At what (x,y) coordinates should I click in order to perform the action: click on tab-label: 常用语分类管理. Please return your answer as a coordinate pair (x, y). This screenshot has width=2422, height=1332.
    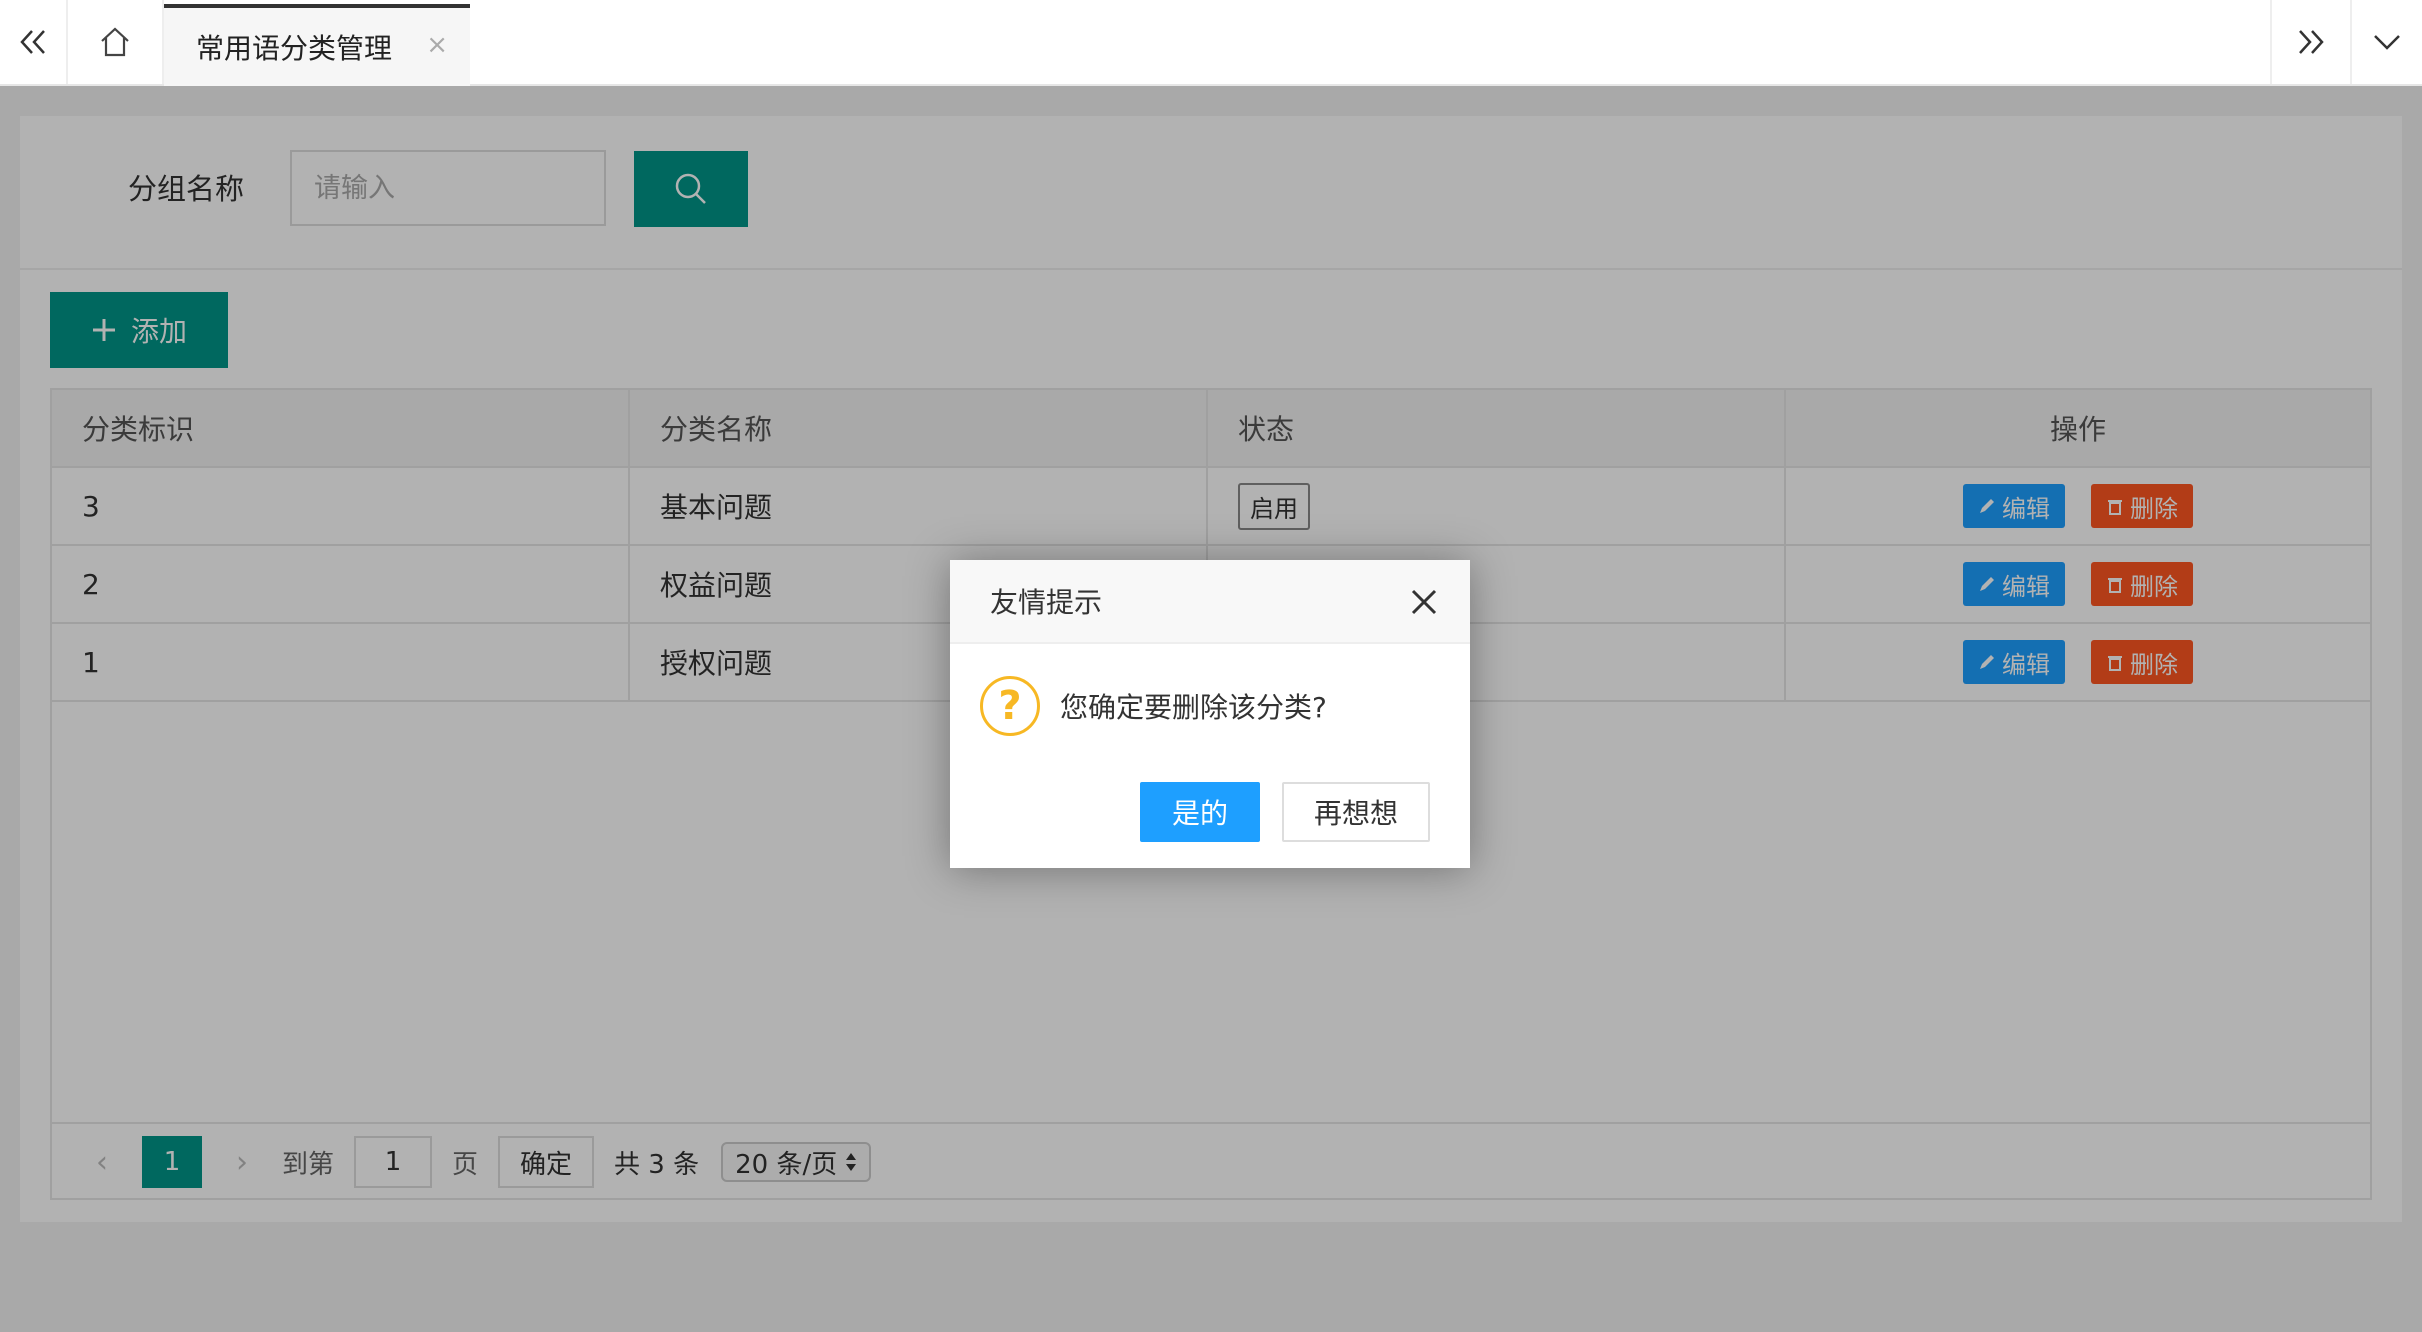
    Looking at the image, I should click on (294, 48).